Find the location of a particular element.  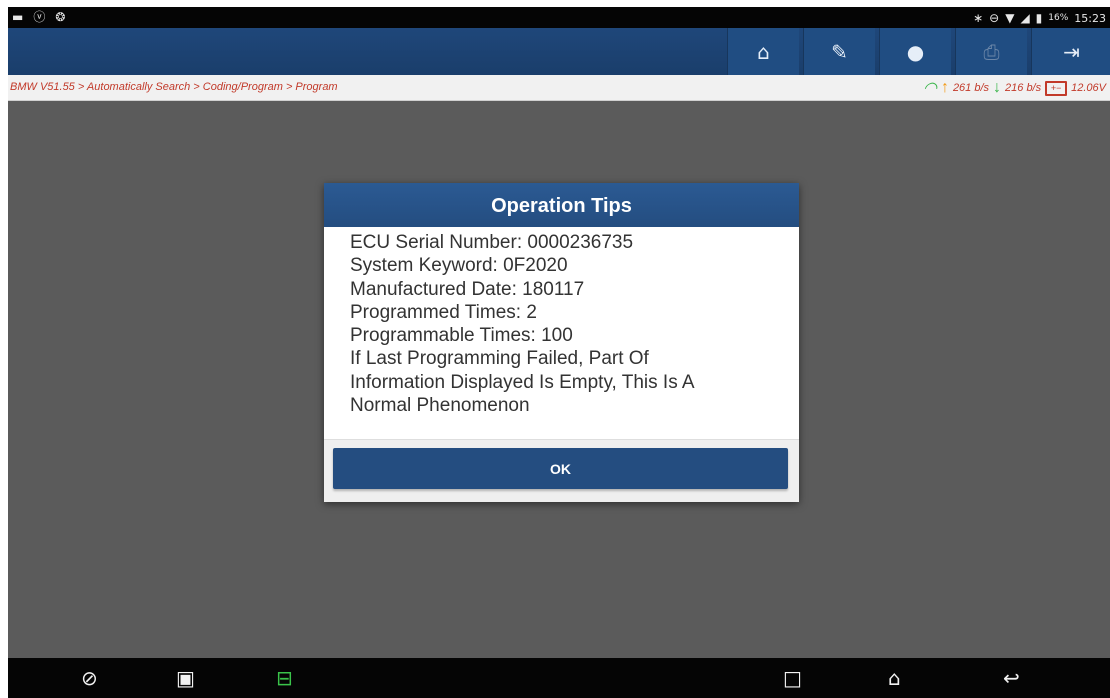

print-button: ⎙ is located at coordinates (991, 51).